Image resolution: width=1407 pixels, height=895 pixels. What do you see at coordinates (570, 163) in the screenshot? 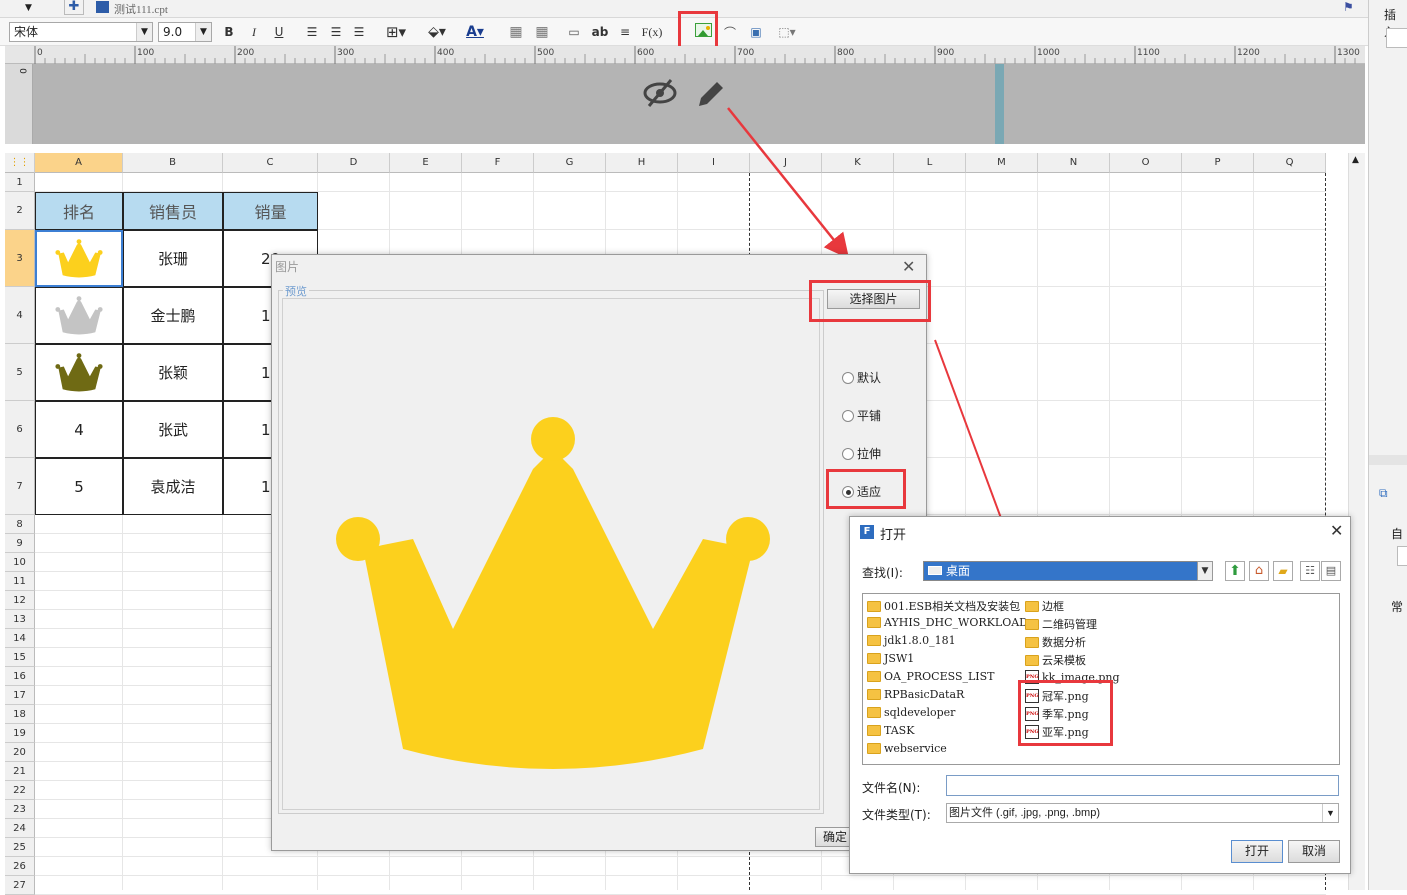
I see `column-header: G` at bounding box center [570, 163].